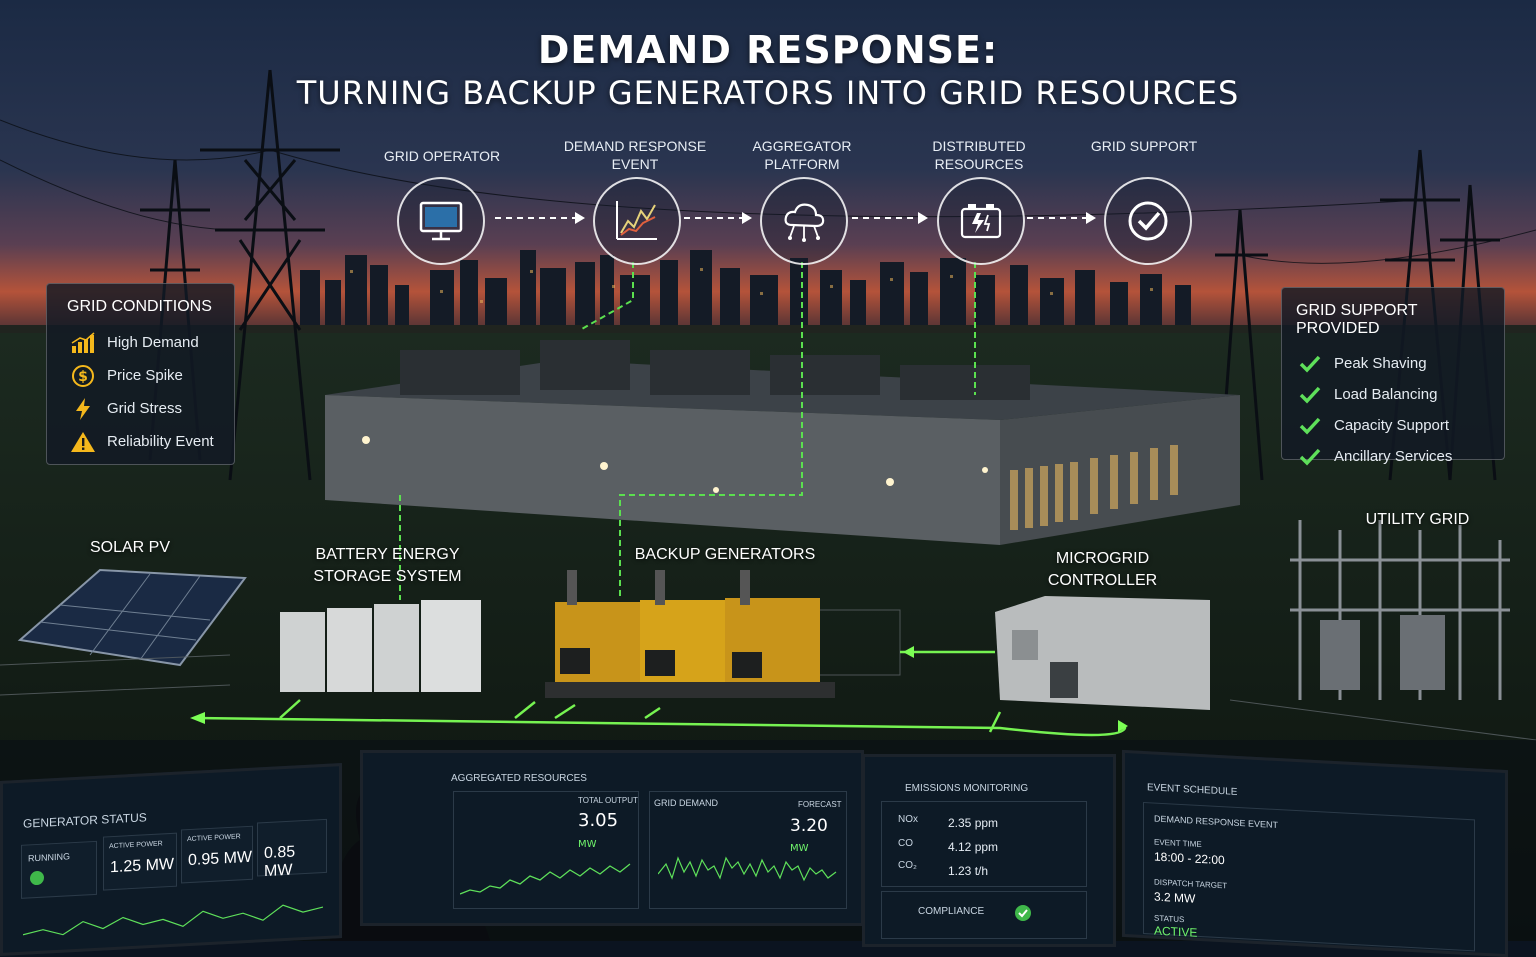 The image size is (1536, 957). Describe the element at coordinates (1178, 843) in the screenshot. I see `event-time-label: EVENT TIME` at that location.